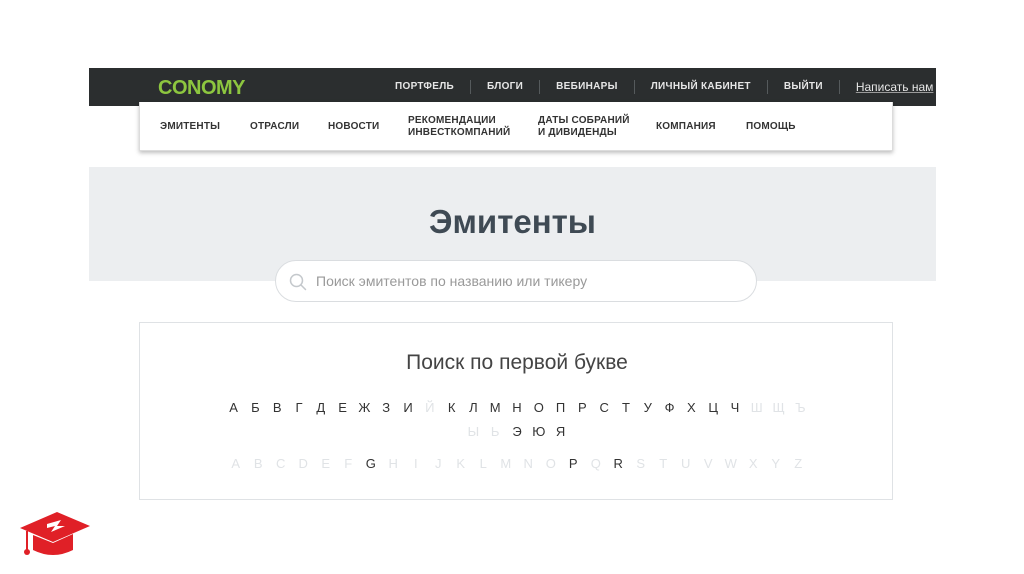 This screenshot has width=1024, height=574. I want to click on latin-letter: F, so click(348, 463).